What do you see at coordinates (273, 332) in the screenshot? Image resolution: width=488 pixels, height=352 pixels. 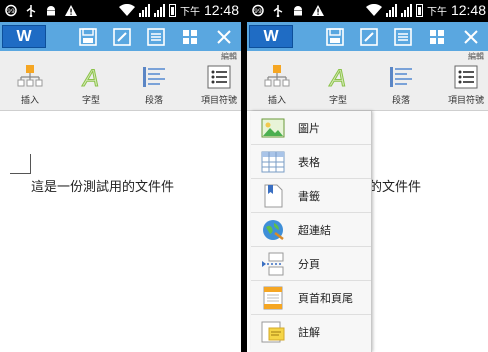 I see `comment-icon` at bounding box center [273, 332].